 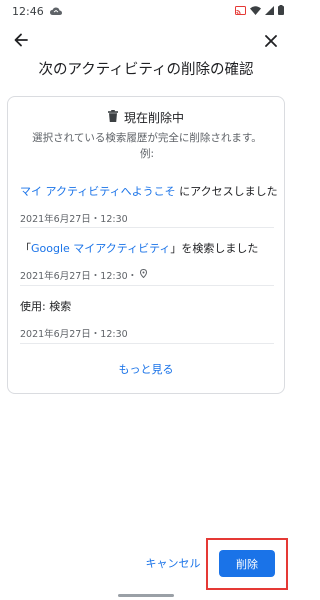 What do you see at coordinates (46, 306) in the screenshot?
I see `activity-item-title: 使用: 検索` at bounding box center [46, 306].